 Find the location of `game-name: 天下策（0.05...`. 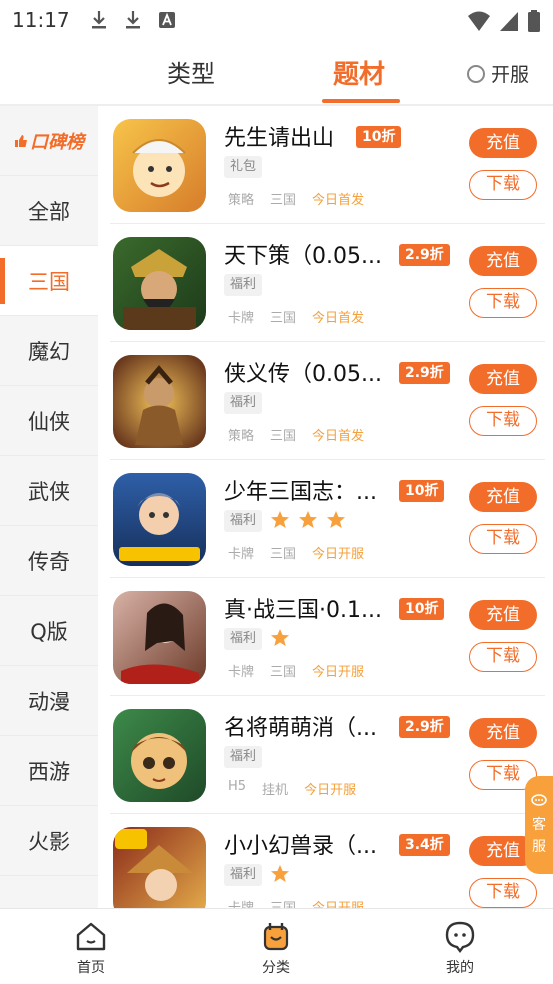

game-name: 天下策（0.05... is located at coordinates (303, 256).